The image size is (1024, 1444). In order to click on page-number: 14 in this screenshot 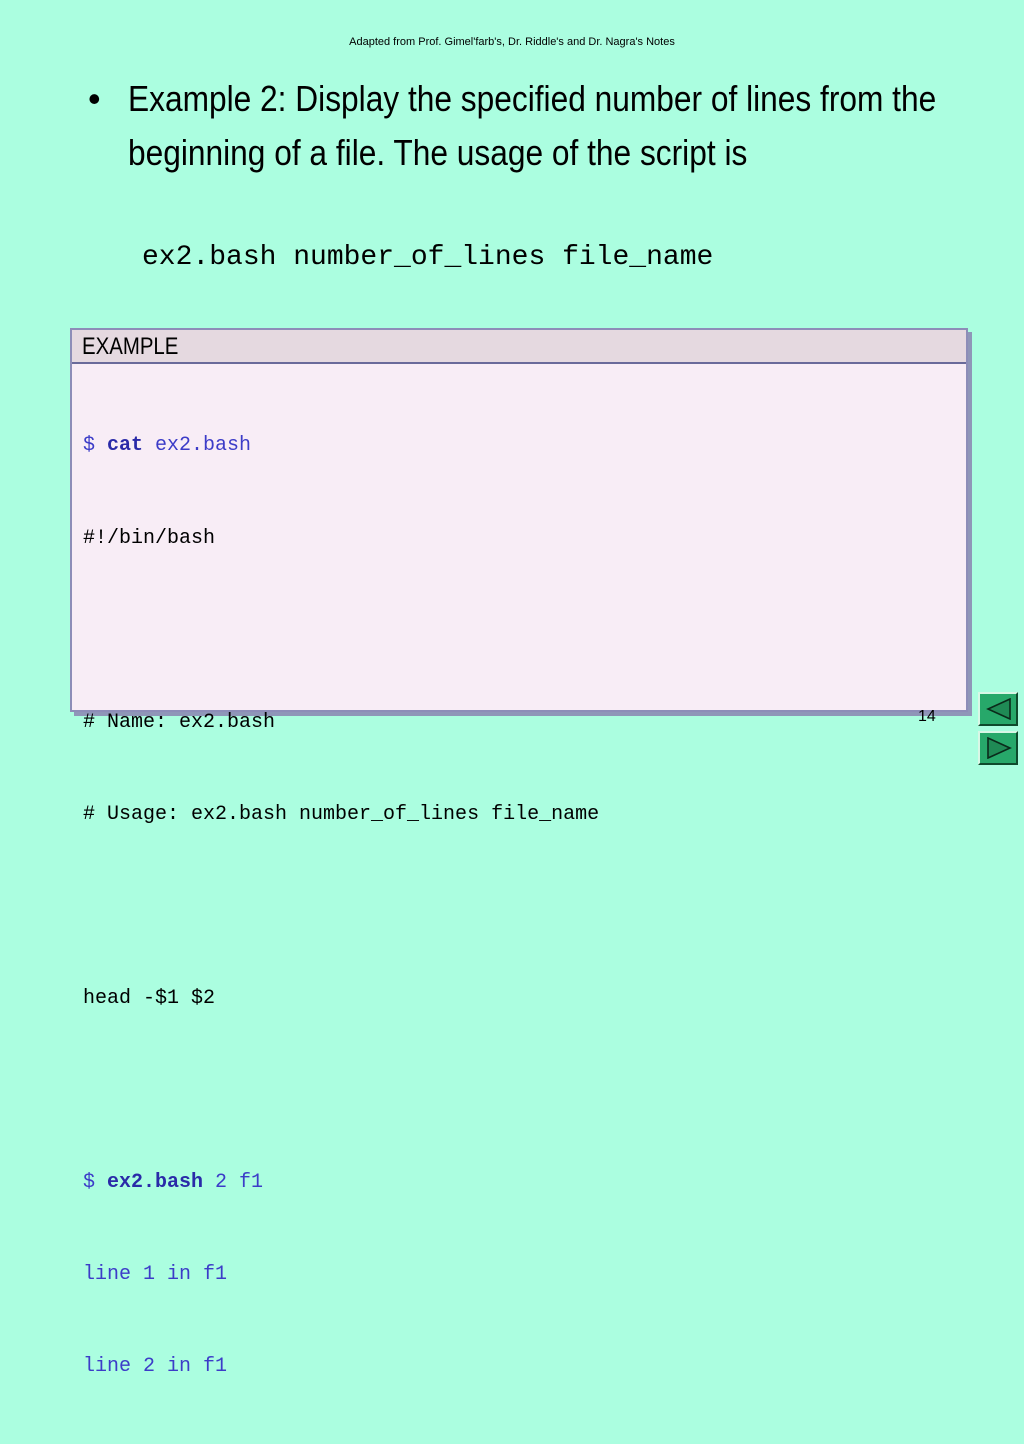, I will do `click(927, 716)`.